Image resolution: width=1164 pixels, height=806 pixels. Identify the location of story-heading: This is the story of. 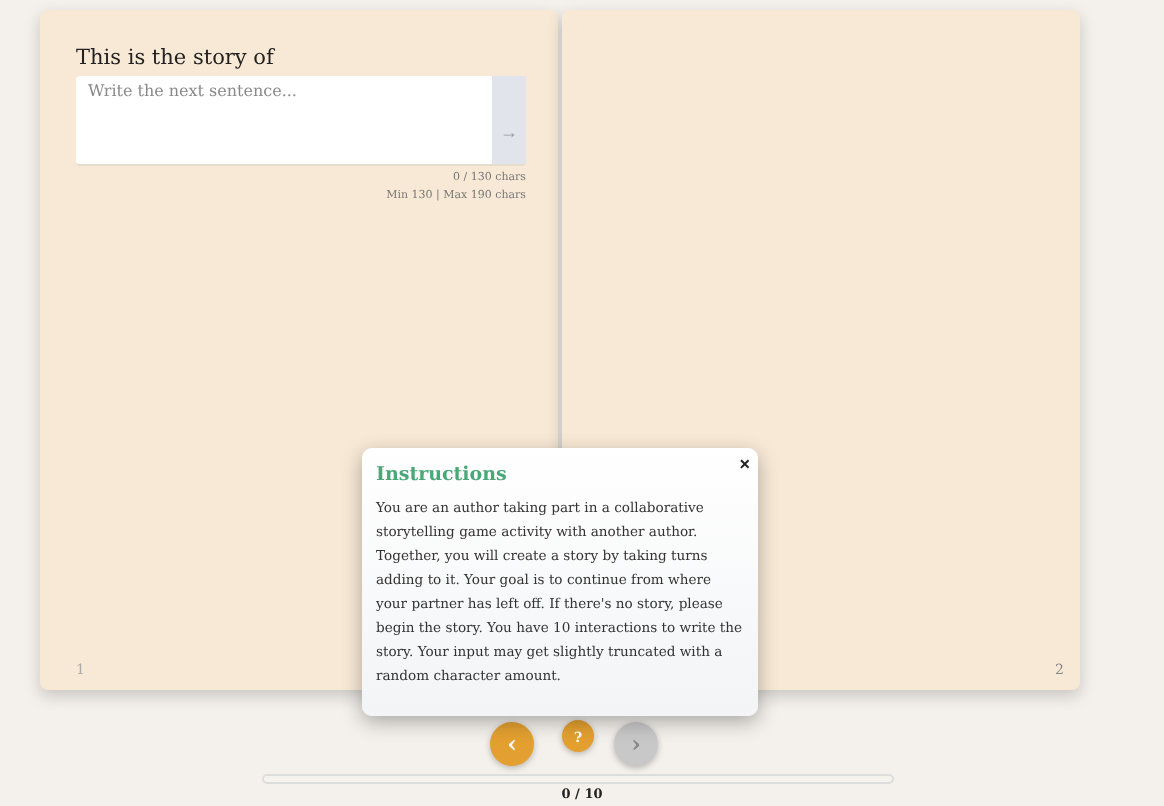
(176, 58).